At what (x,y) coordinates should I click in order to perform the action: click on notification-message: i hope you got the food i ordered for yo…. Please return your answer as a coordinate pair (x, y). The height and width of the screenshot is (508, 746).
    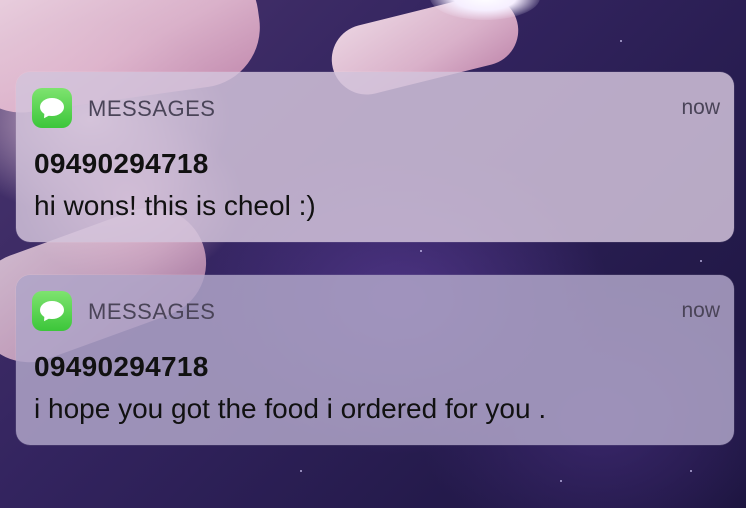
    Looking at the image, I should click on (290, 408).